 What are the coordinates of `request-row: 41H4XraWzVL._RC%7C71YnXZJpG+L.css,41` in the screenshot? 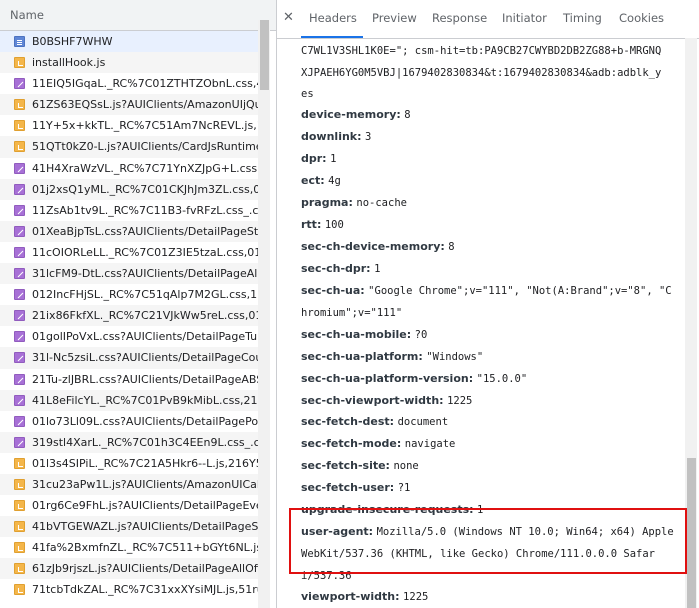 It's located at (129, 168).